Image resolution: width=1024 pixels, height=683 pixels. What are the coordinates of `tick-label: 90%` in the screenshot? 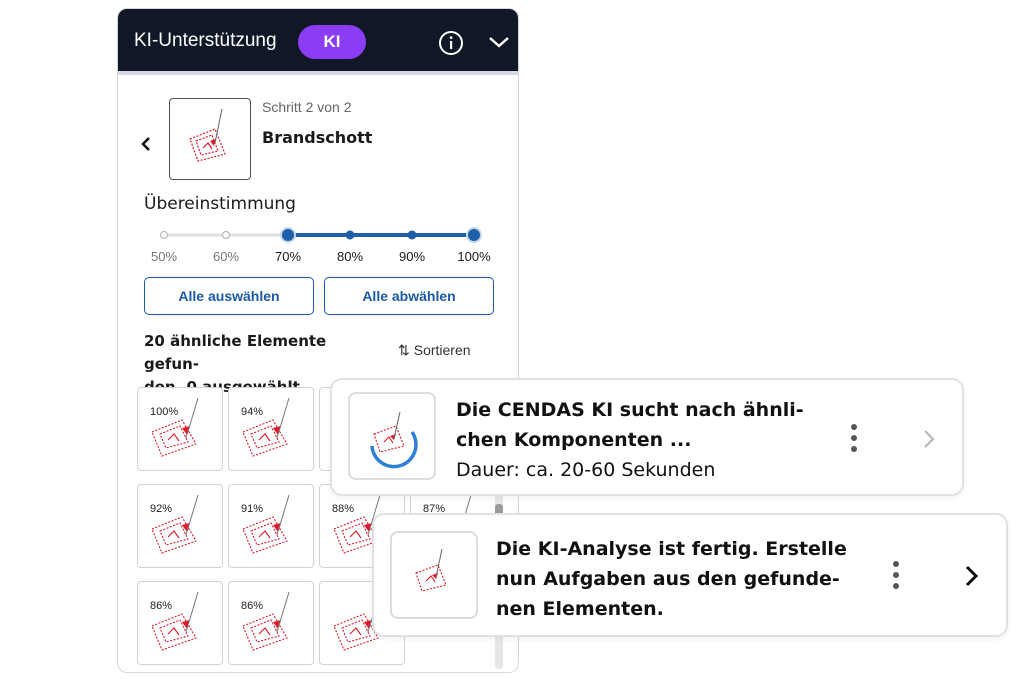 It's located at (412, 256).